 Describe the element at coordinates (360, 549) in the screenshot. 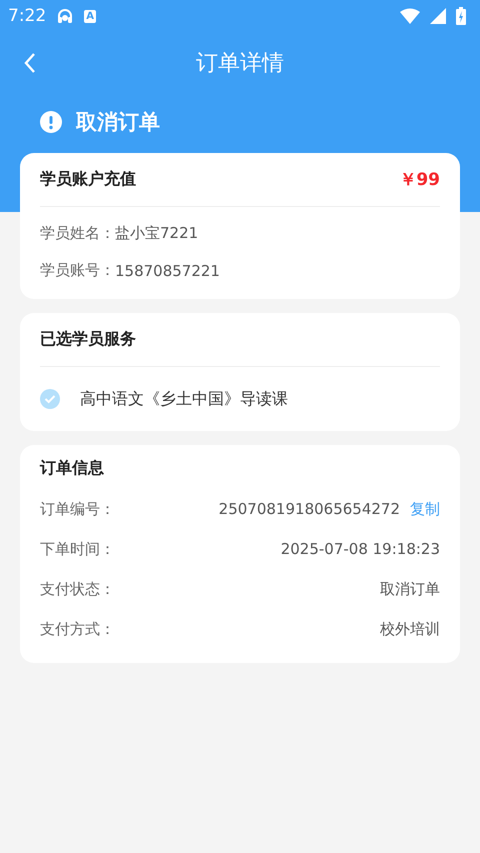

I see `field-value: 2025-07-08 19:18:23` at that location.